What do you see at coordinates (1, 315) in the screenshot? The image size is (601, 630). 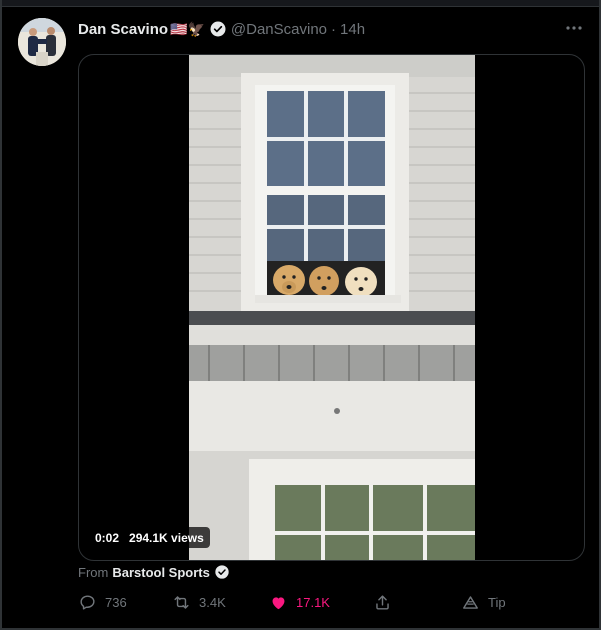 I see `window-left-edge` at bounding box center [1, 315].